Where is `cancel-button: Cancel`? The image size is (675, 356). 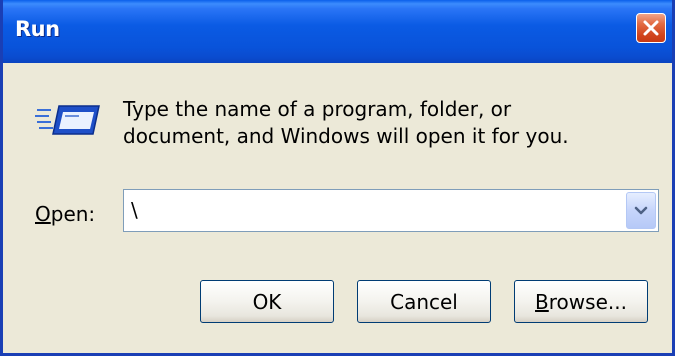
cancel-button: Cancel is located at coordinates (424, 301).